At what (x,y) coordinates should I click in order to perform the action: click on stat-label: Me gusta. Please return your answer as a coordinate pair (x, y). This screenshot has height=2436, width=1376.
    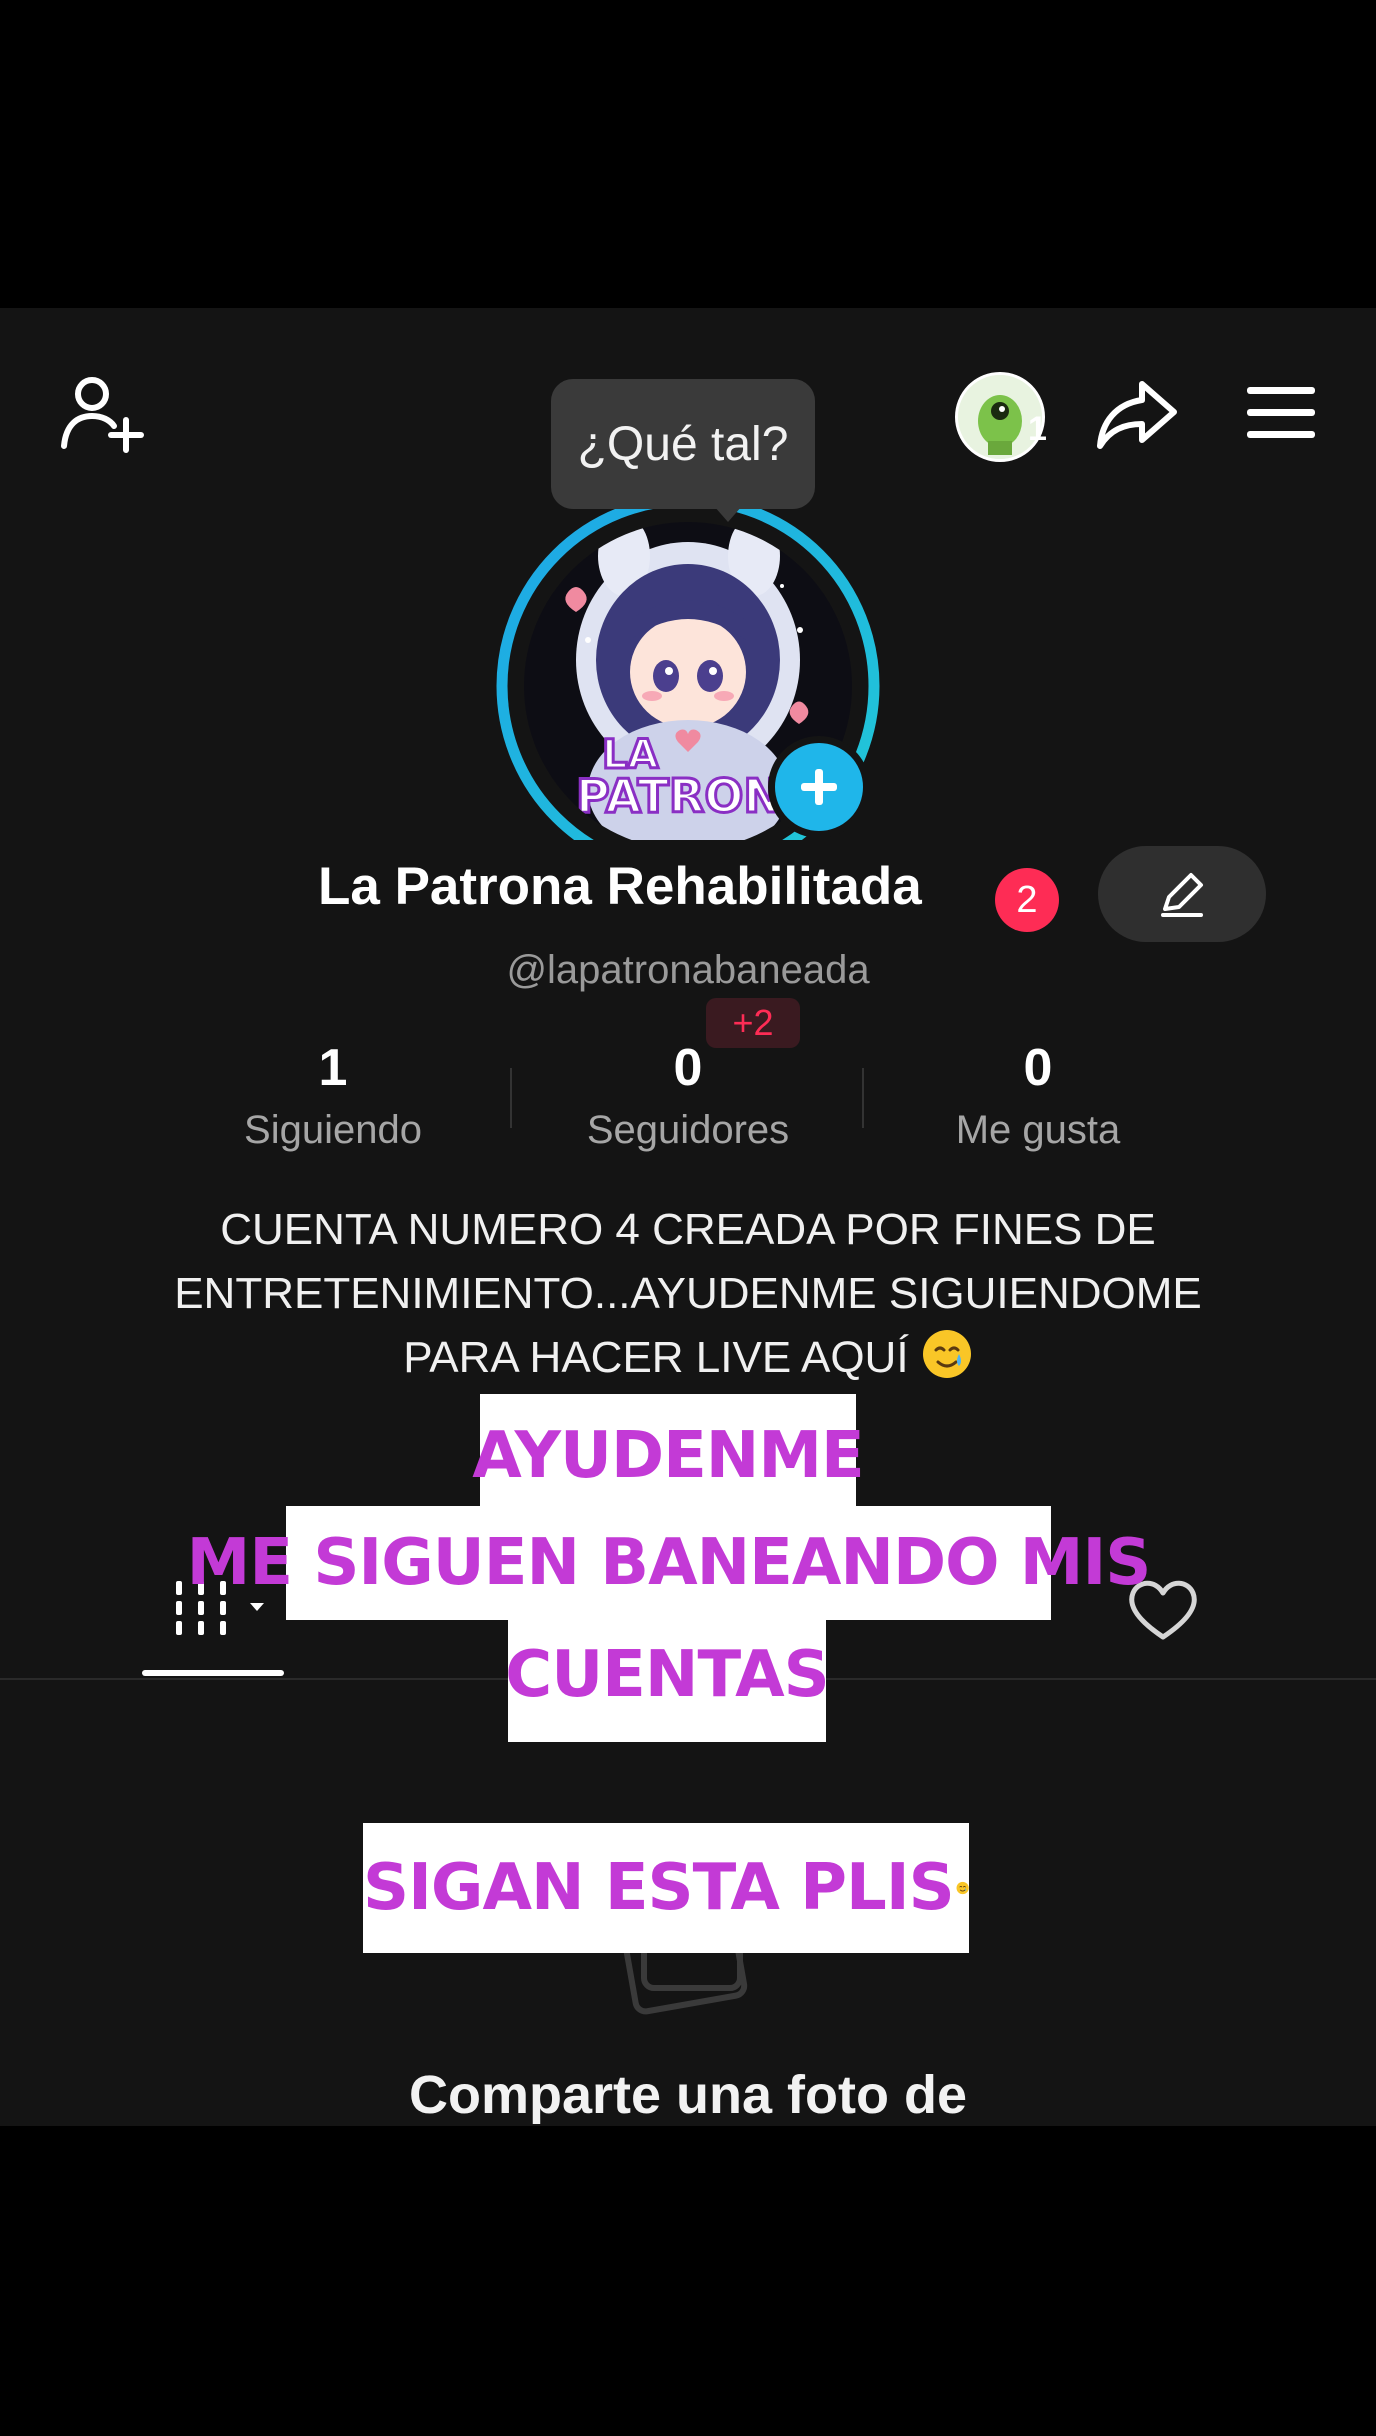
    Looking at the image, I should click on (1038, 1130).